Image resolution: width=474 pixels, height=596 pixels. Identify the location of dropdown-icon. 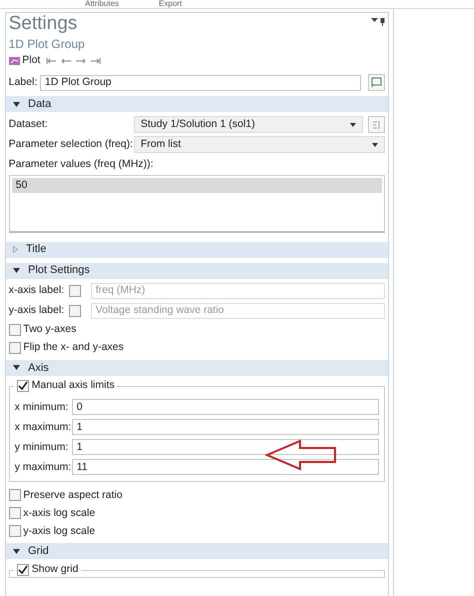
(374, 21).